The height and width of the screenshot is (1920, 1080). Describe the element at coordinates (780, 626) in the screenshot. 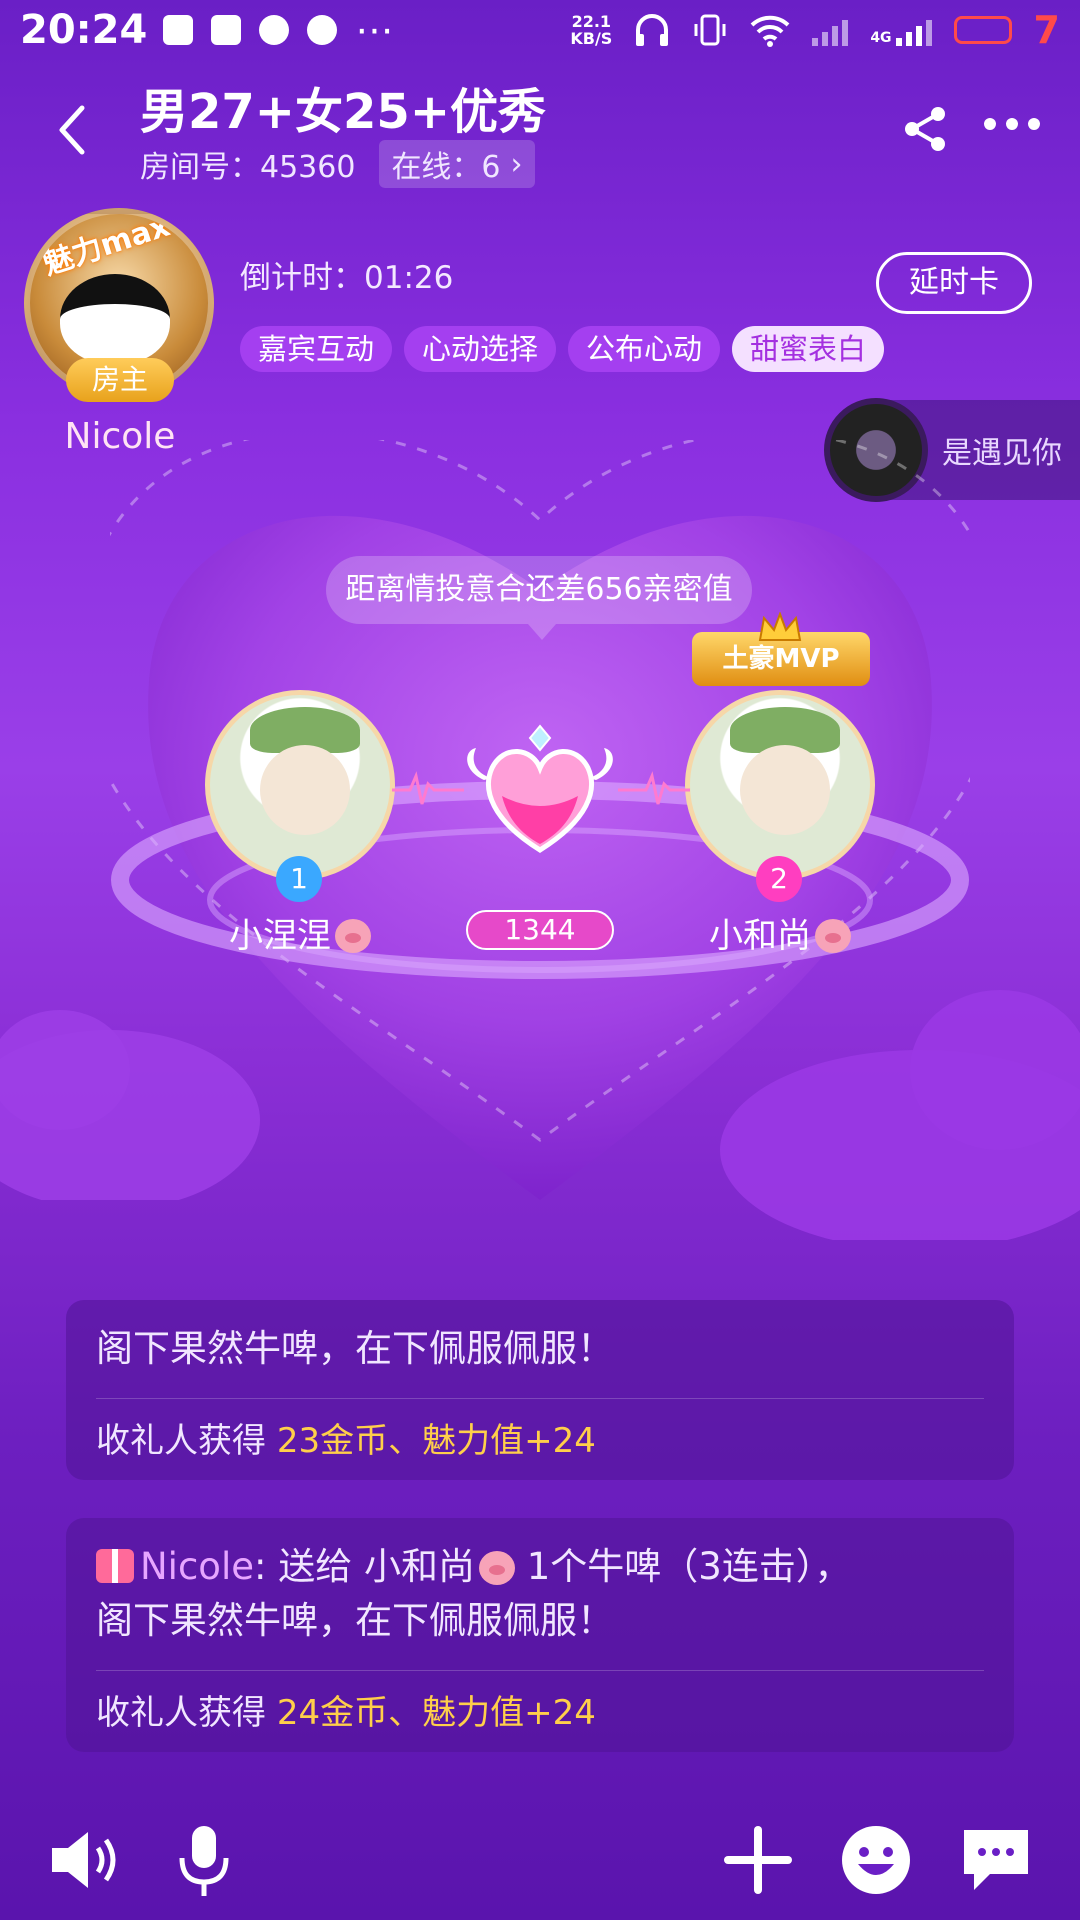

I see `crown-icon` at that location.